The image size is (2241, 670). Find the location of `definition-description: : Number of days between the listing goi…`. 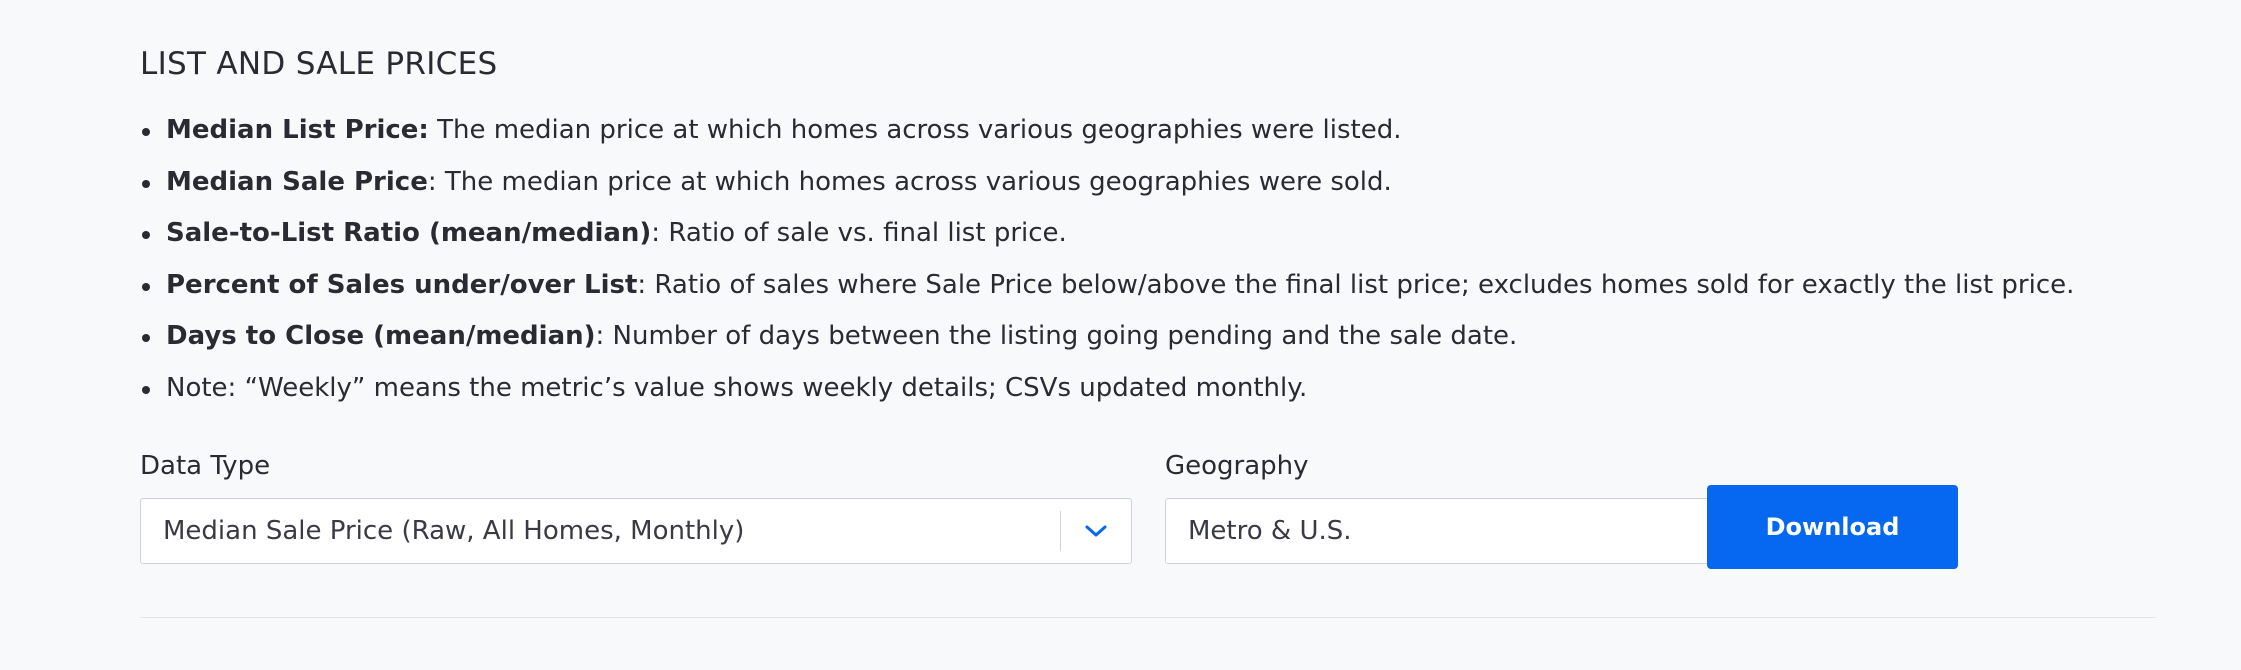

definition-description: : Number of days between the listing goi… is located at coordinates (1056, 336).